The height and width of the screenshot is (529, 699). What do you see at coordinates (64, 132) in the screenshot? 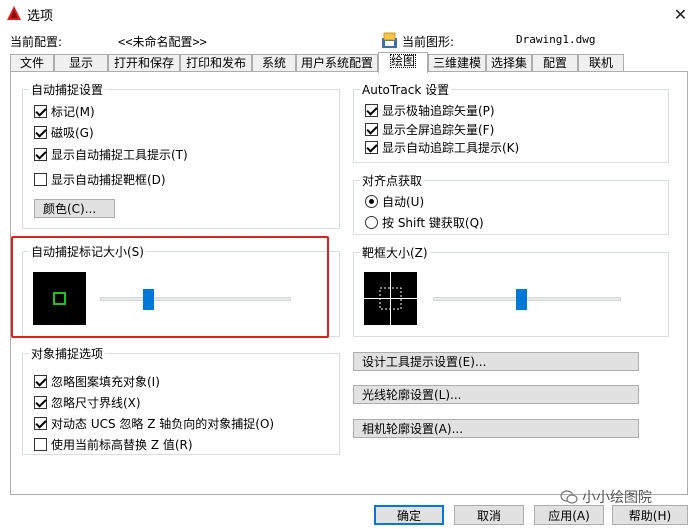
I see `magnet-checkbox: 磁吸(G)` at bounding box center [64, 132].